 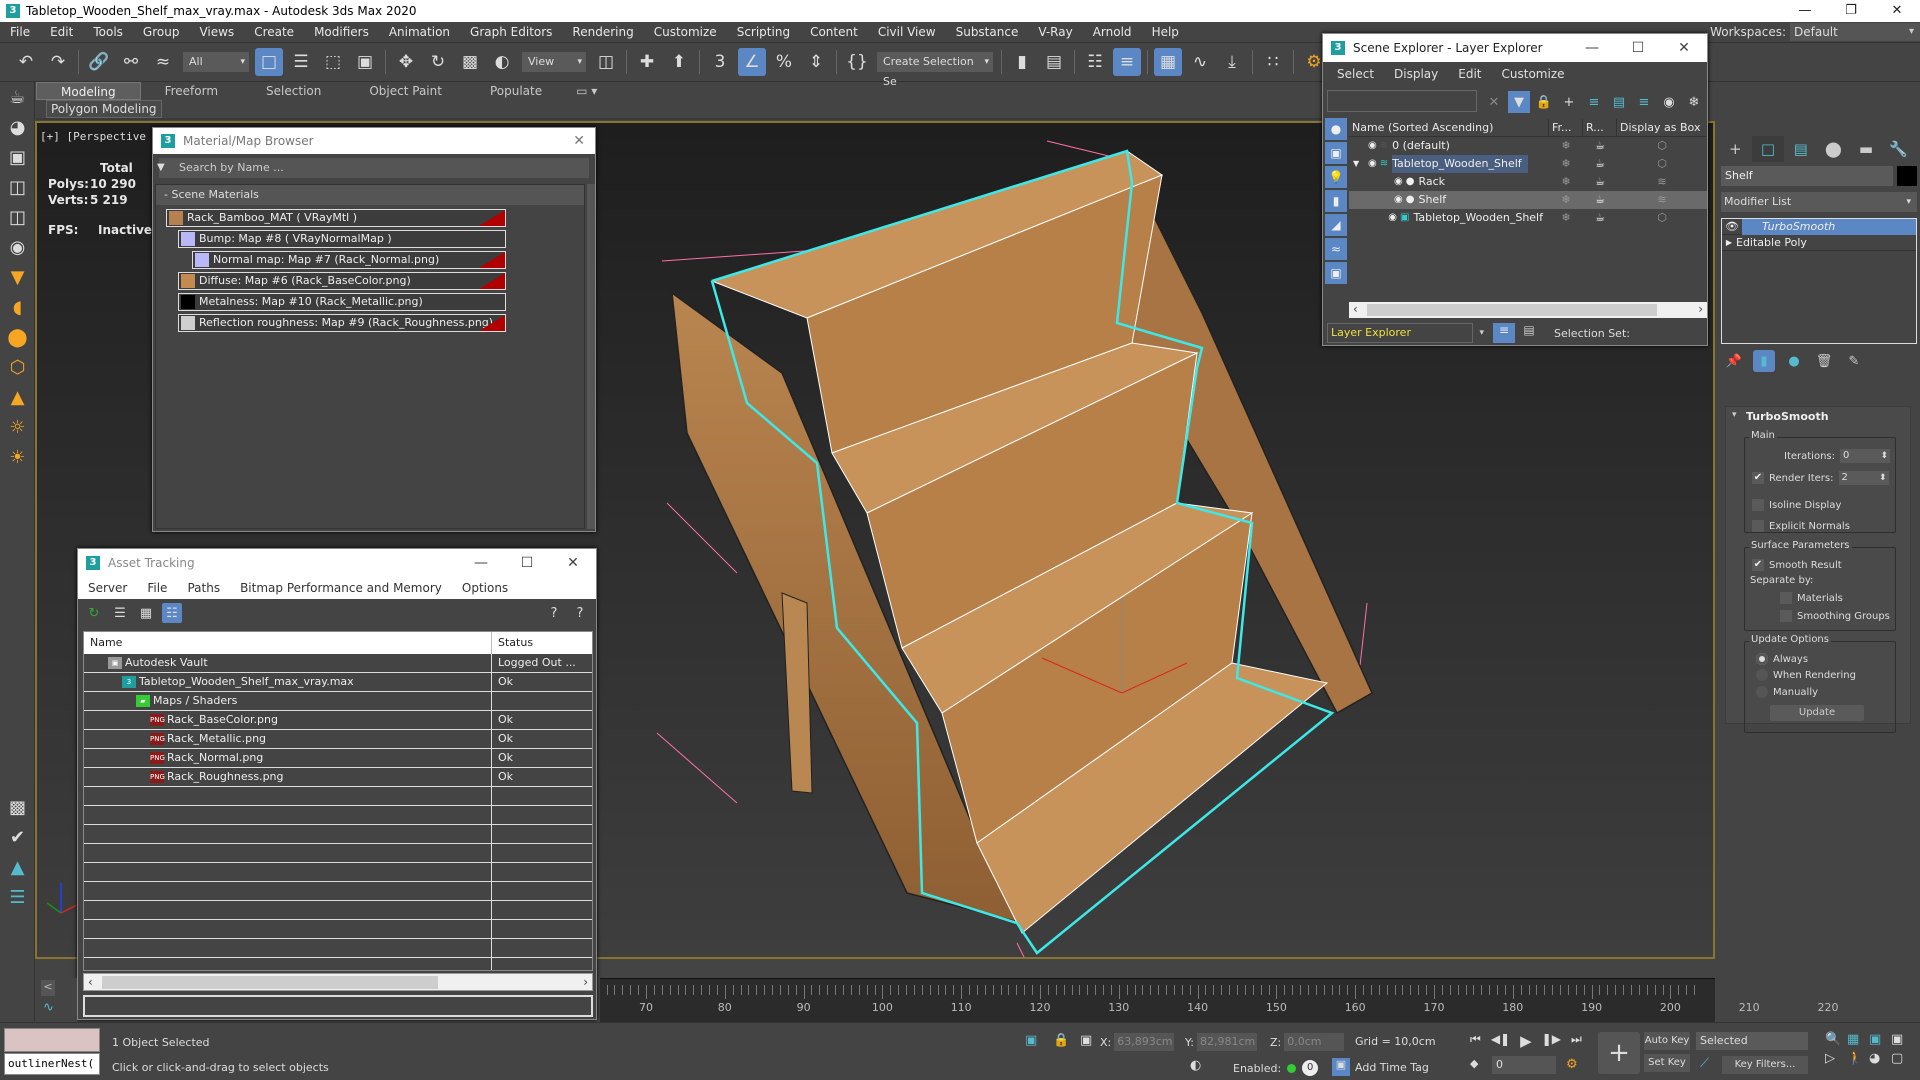 I want to click on explorer-mode-dropdown: Layer Explorer, so click(x=1405, y=333).